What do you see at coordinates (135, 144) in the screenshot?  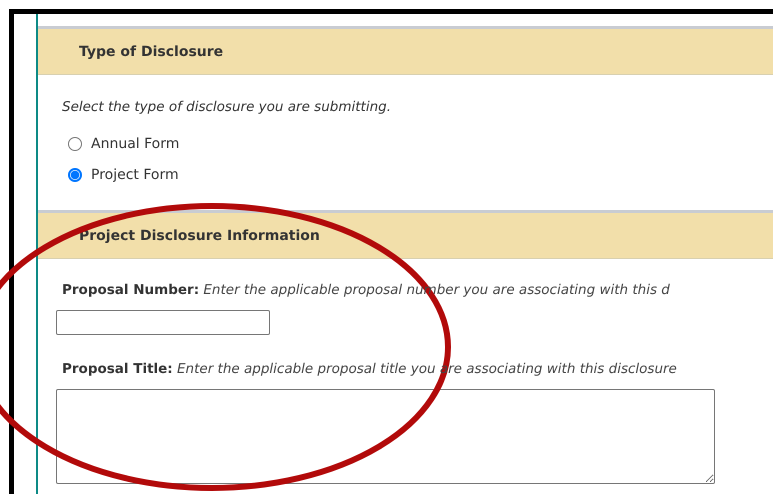 I see `radio-label: Annual Form` at bounding box center [135, 144].